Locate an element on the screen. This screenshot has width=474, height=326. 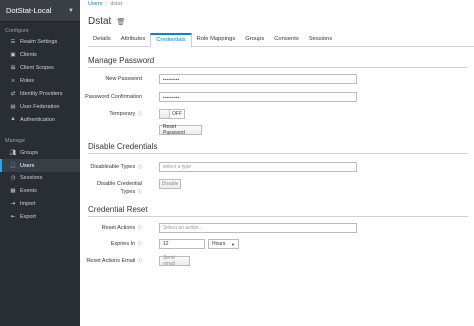
sidebar-item-user-federation: ▤ User Federation is located at coordinates (40, 106).